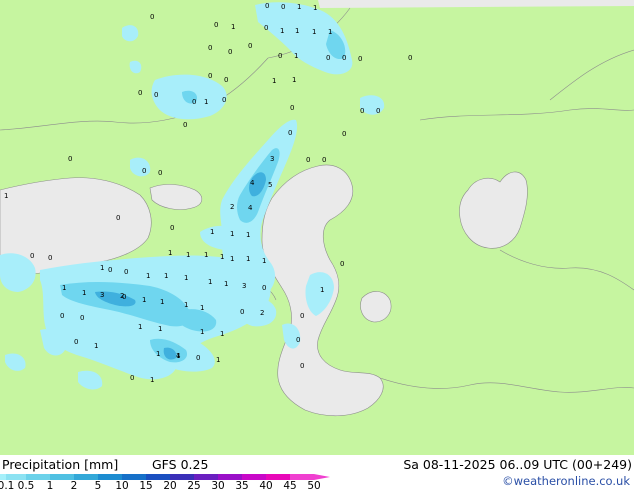 The image size is (634, 492). What do you see at coordinates (50, 486) in the screenshot?
I see `scale-tick-label: 1` at bounding box center [50, 486].